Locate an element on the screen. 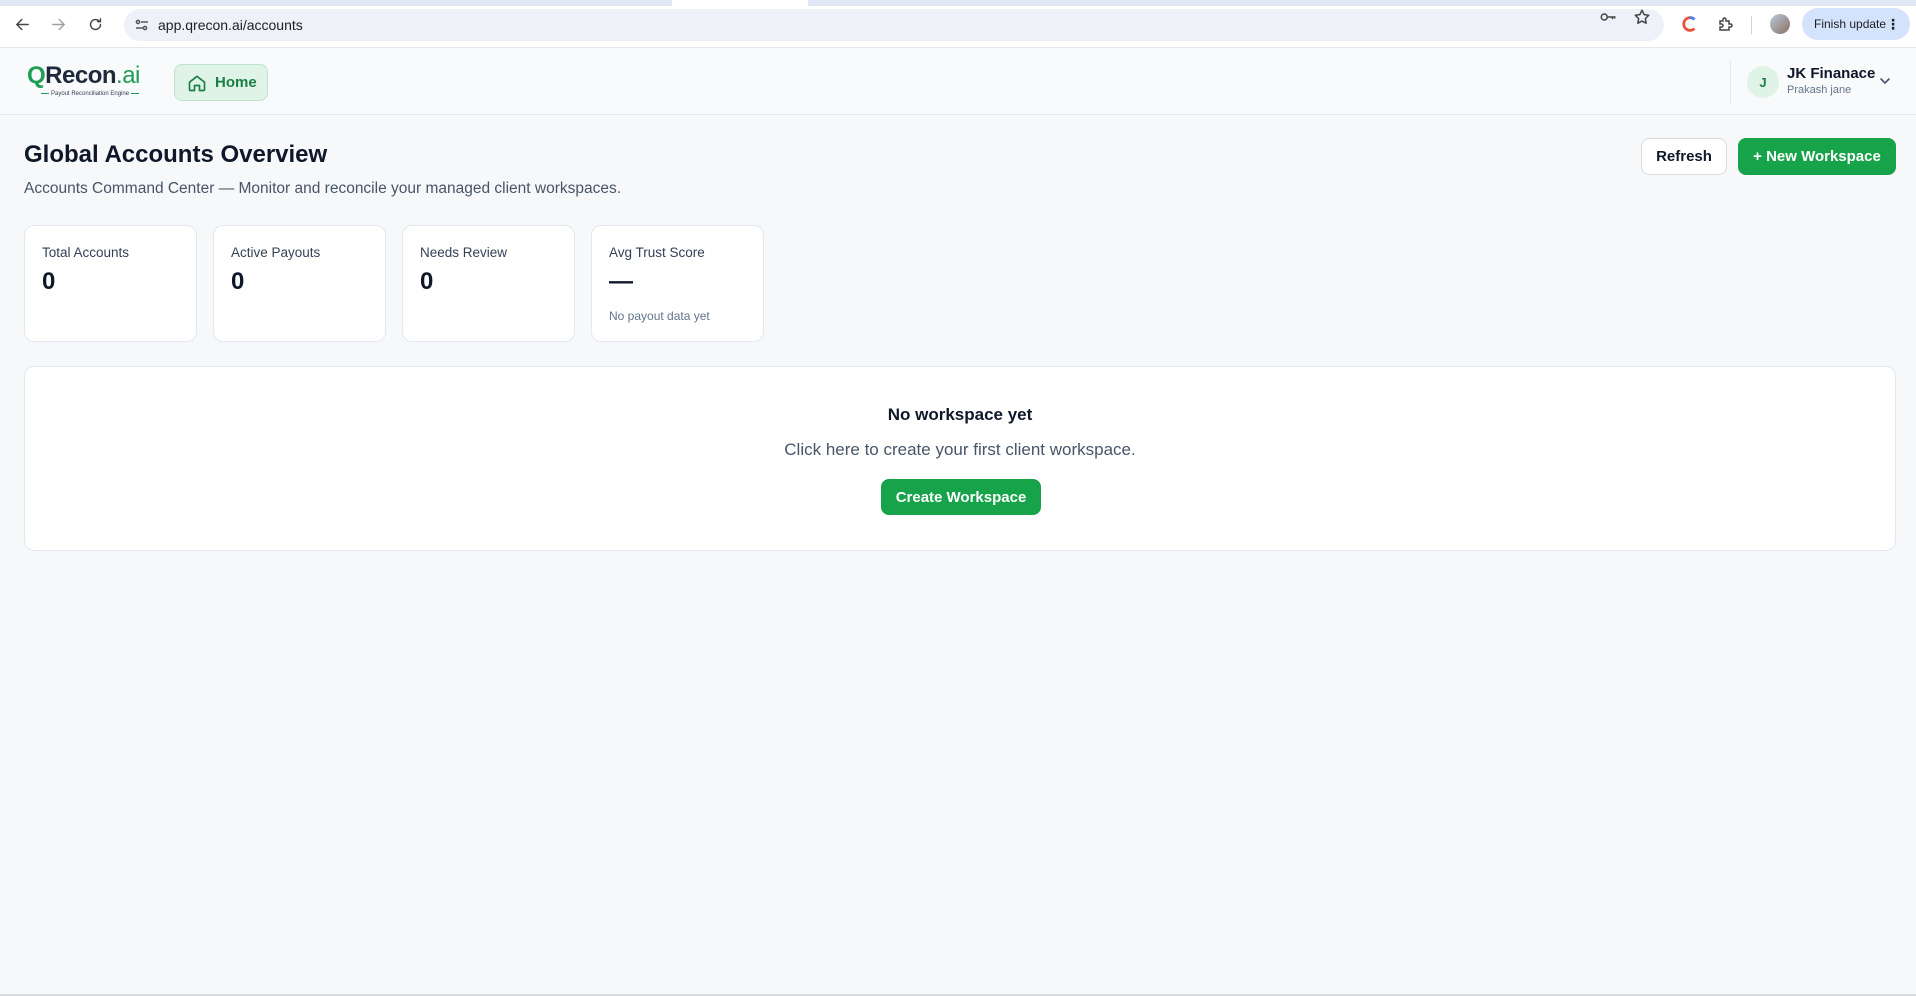  puzzle-icon is located at coordinates (1726, 24).